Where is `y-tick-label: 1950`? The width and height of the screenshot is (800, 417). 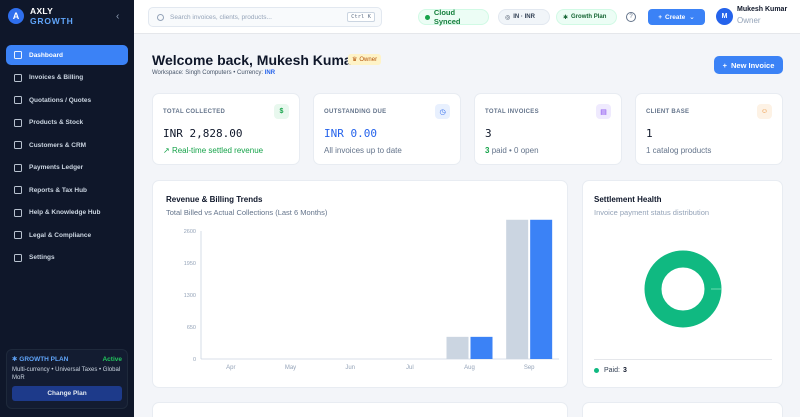
y-tick-label: 1950 is located at coordinates (190, 264).